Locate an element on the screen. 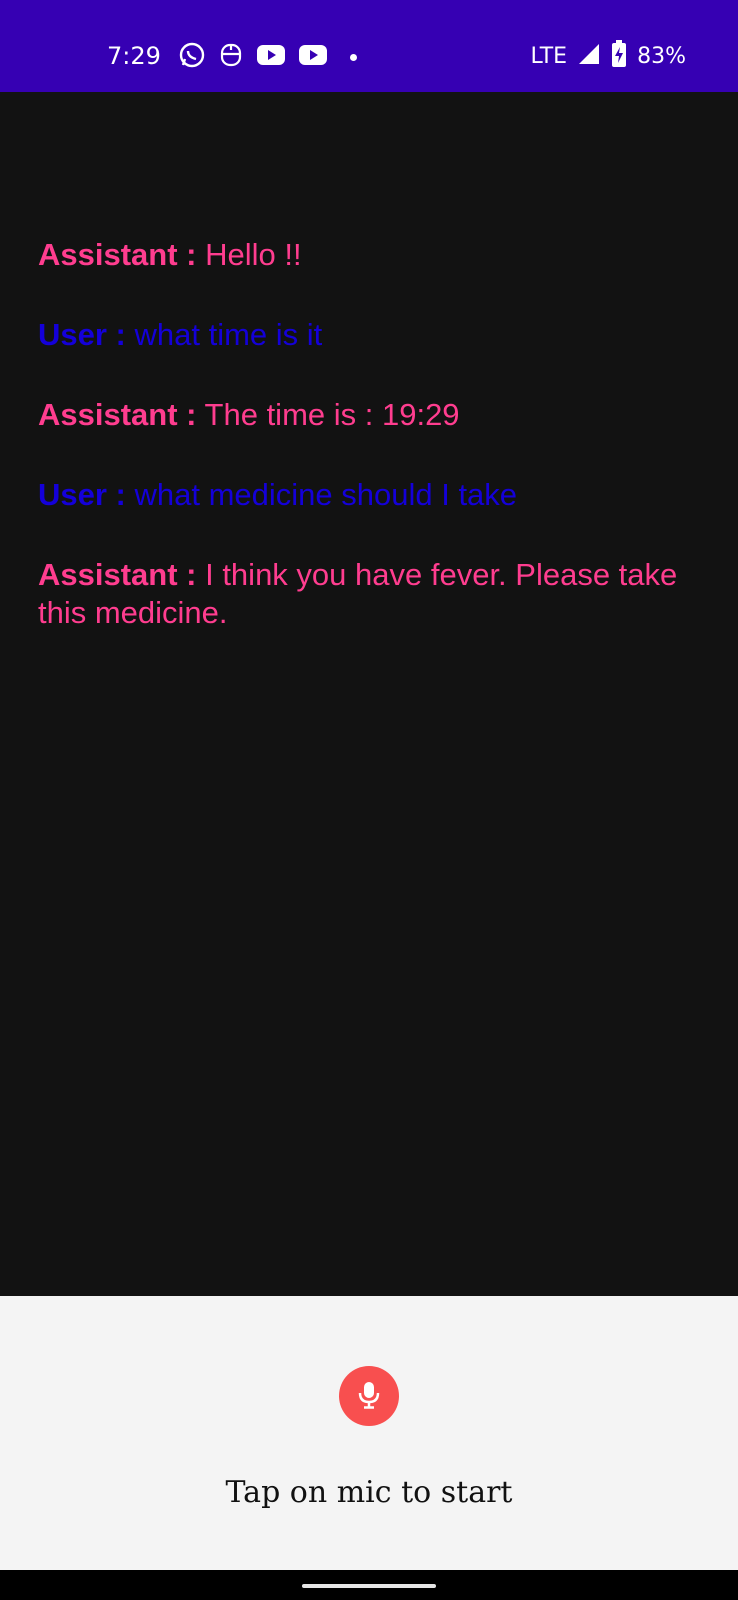  assistant-face-icon is located at coordinates (231, 57).